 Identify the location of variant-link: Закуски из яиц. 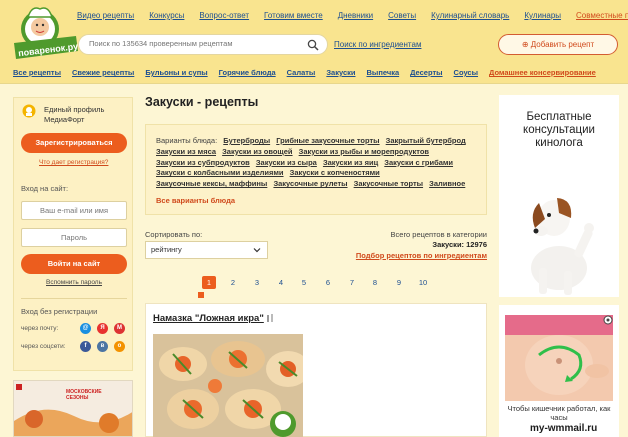
(350, 162).